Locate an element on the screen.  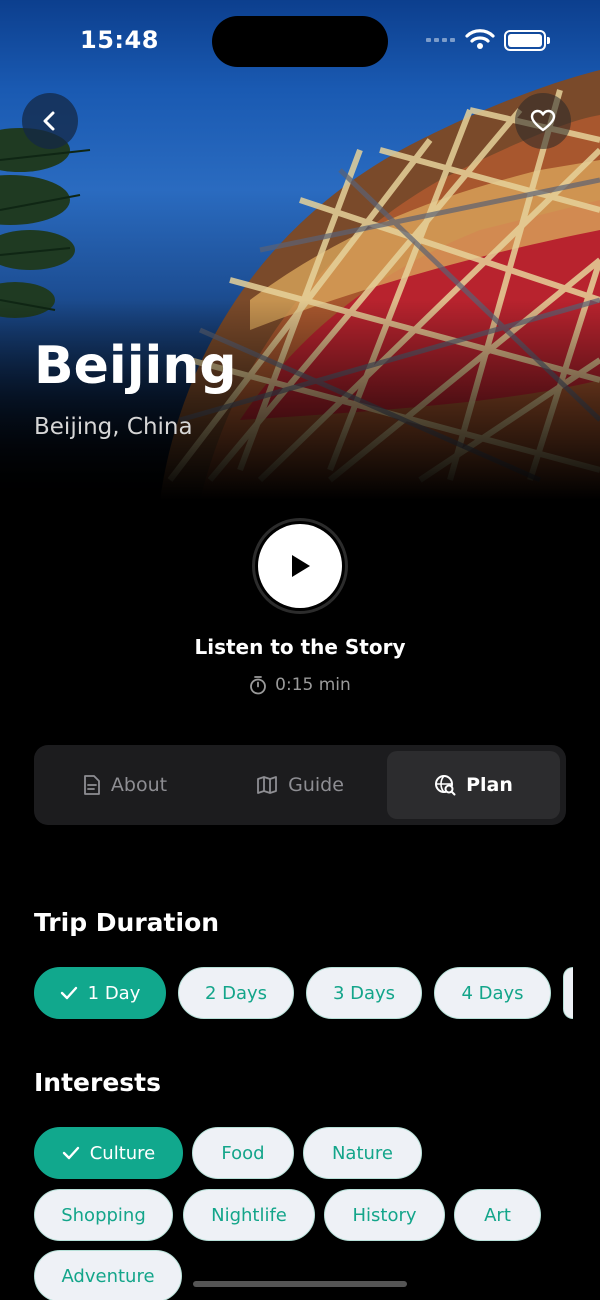
listen-label: Listen to the Story is located at coordinates (300, 647).